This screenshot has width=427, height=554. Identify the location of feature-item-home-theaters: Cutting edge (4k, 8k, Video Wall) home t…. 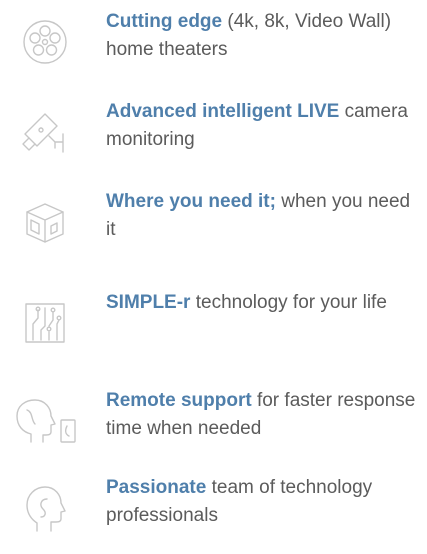
(213, 48).